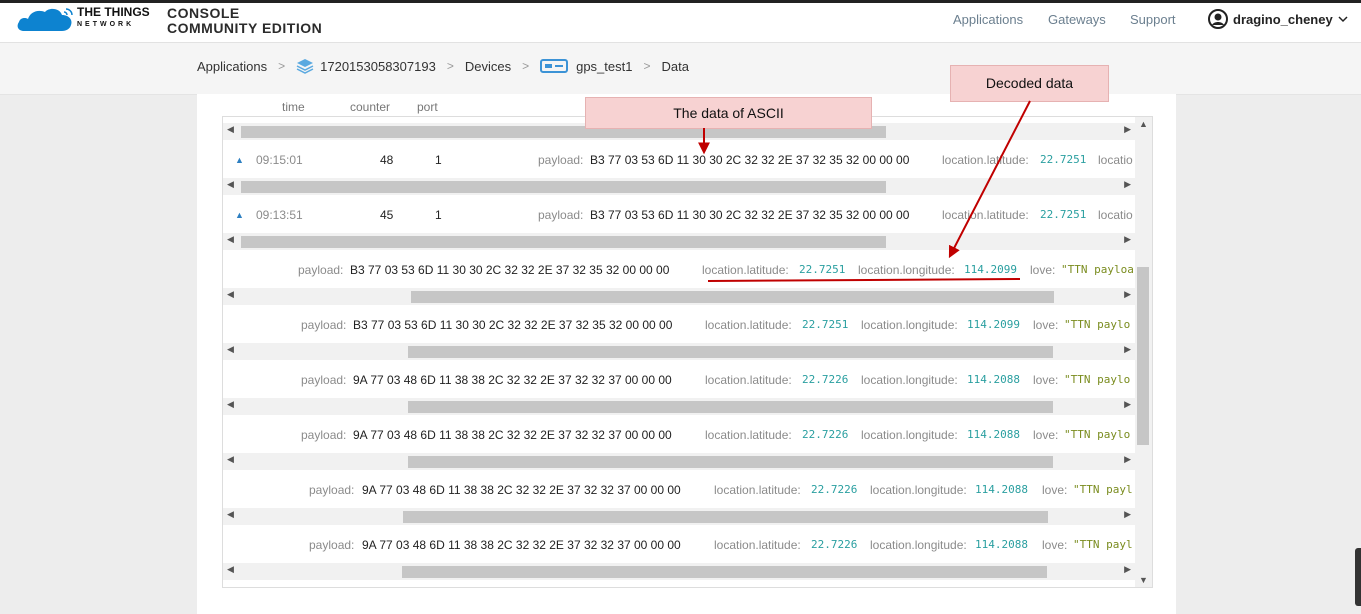 Image resolution: width=1361 pixels, height=614 pixels. What do you see at coordinates (864, 191) in the screenshot?
I see `annotation-overlay` at bounding box center [864, 191].